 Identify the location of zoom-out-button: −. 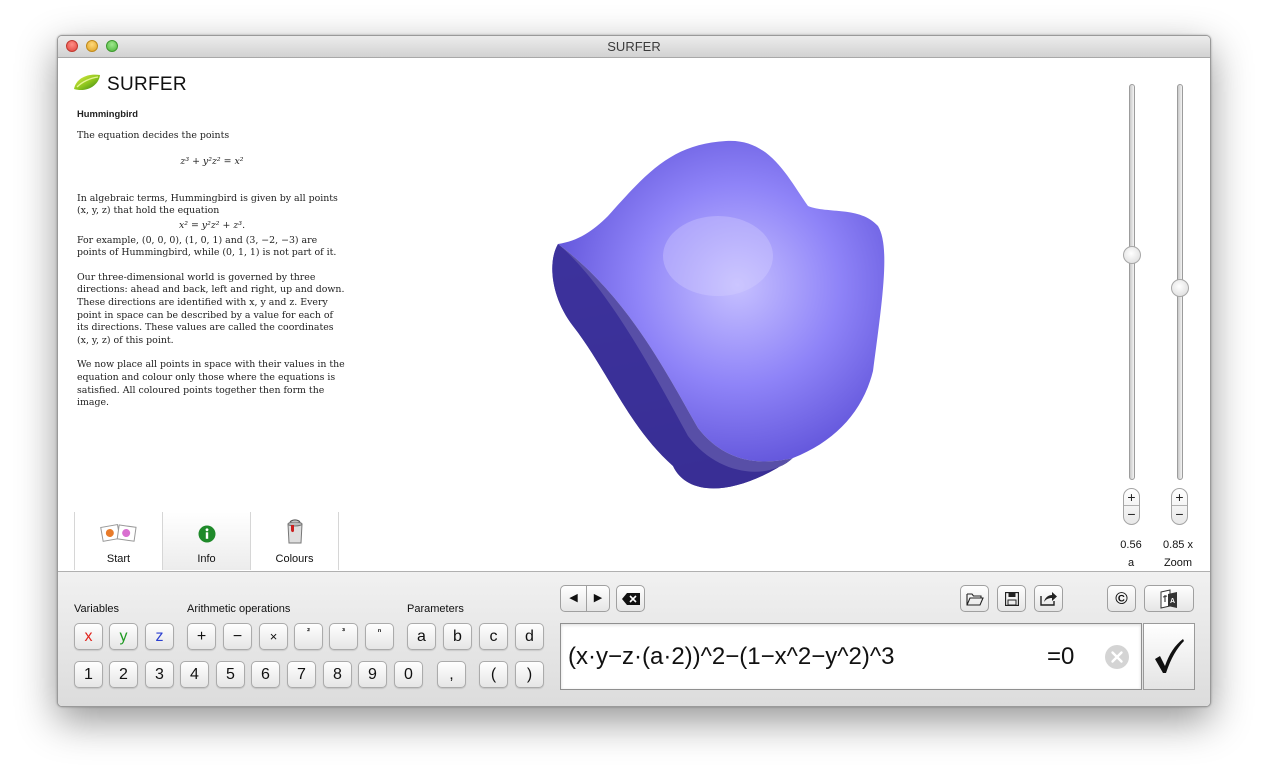
(1179, 513).